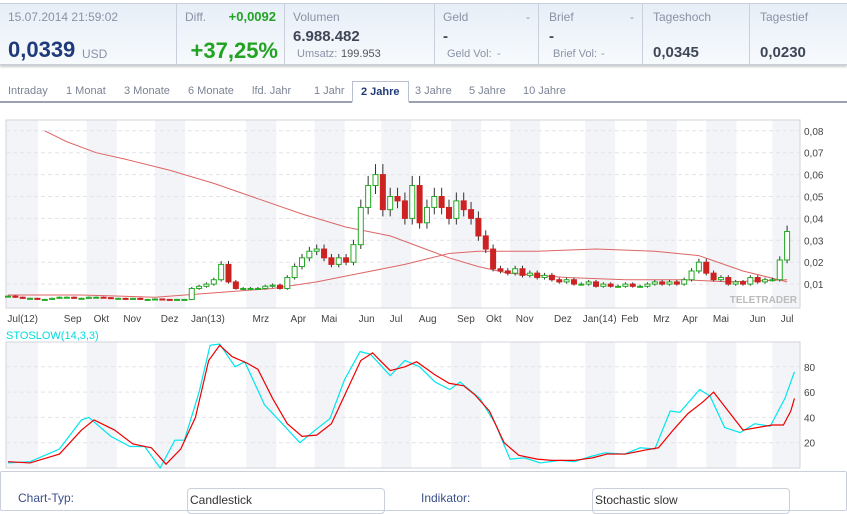  What do you see at coordinates (102, 319) in the screenshot?
I see `x-tick-label: Okt` at bounding box center [102, 319].